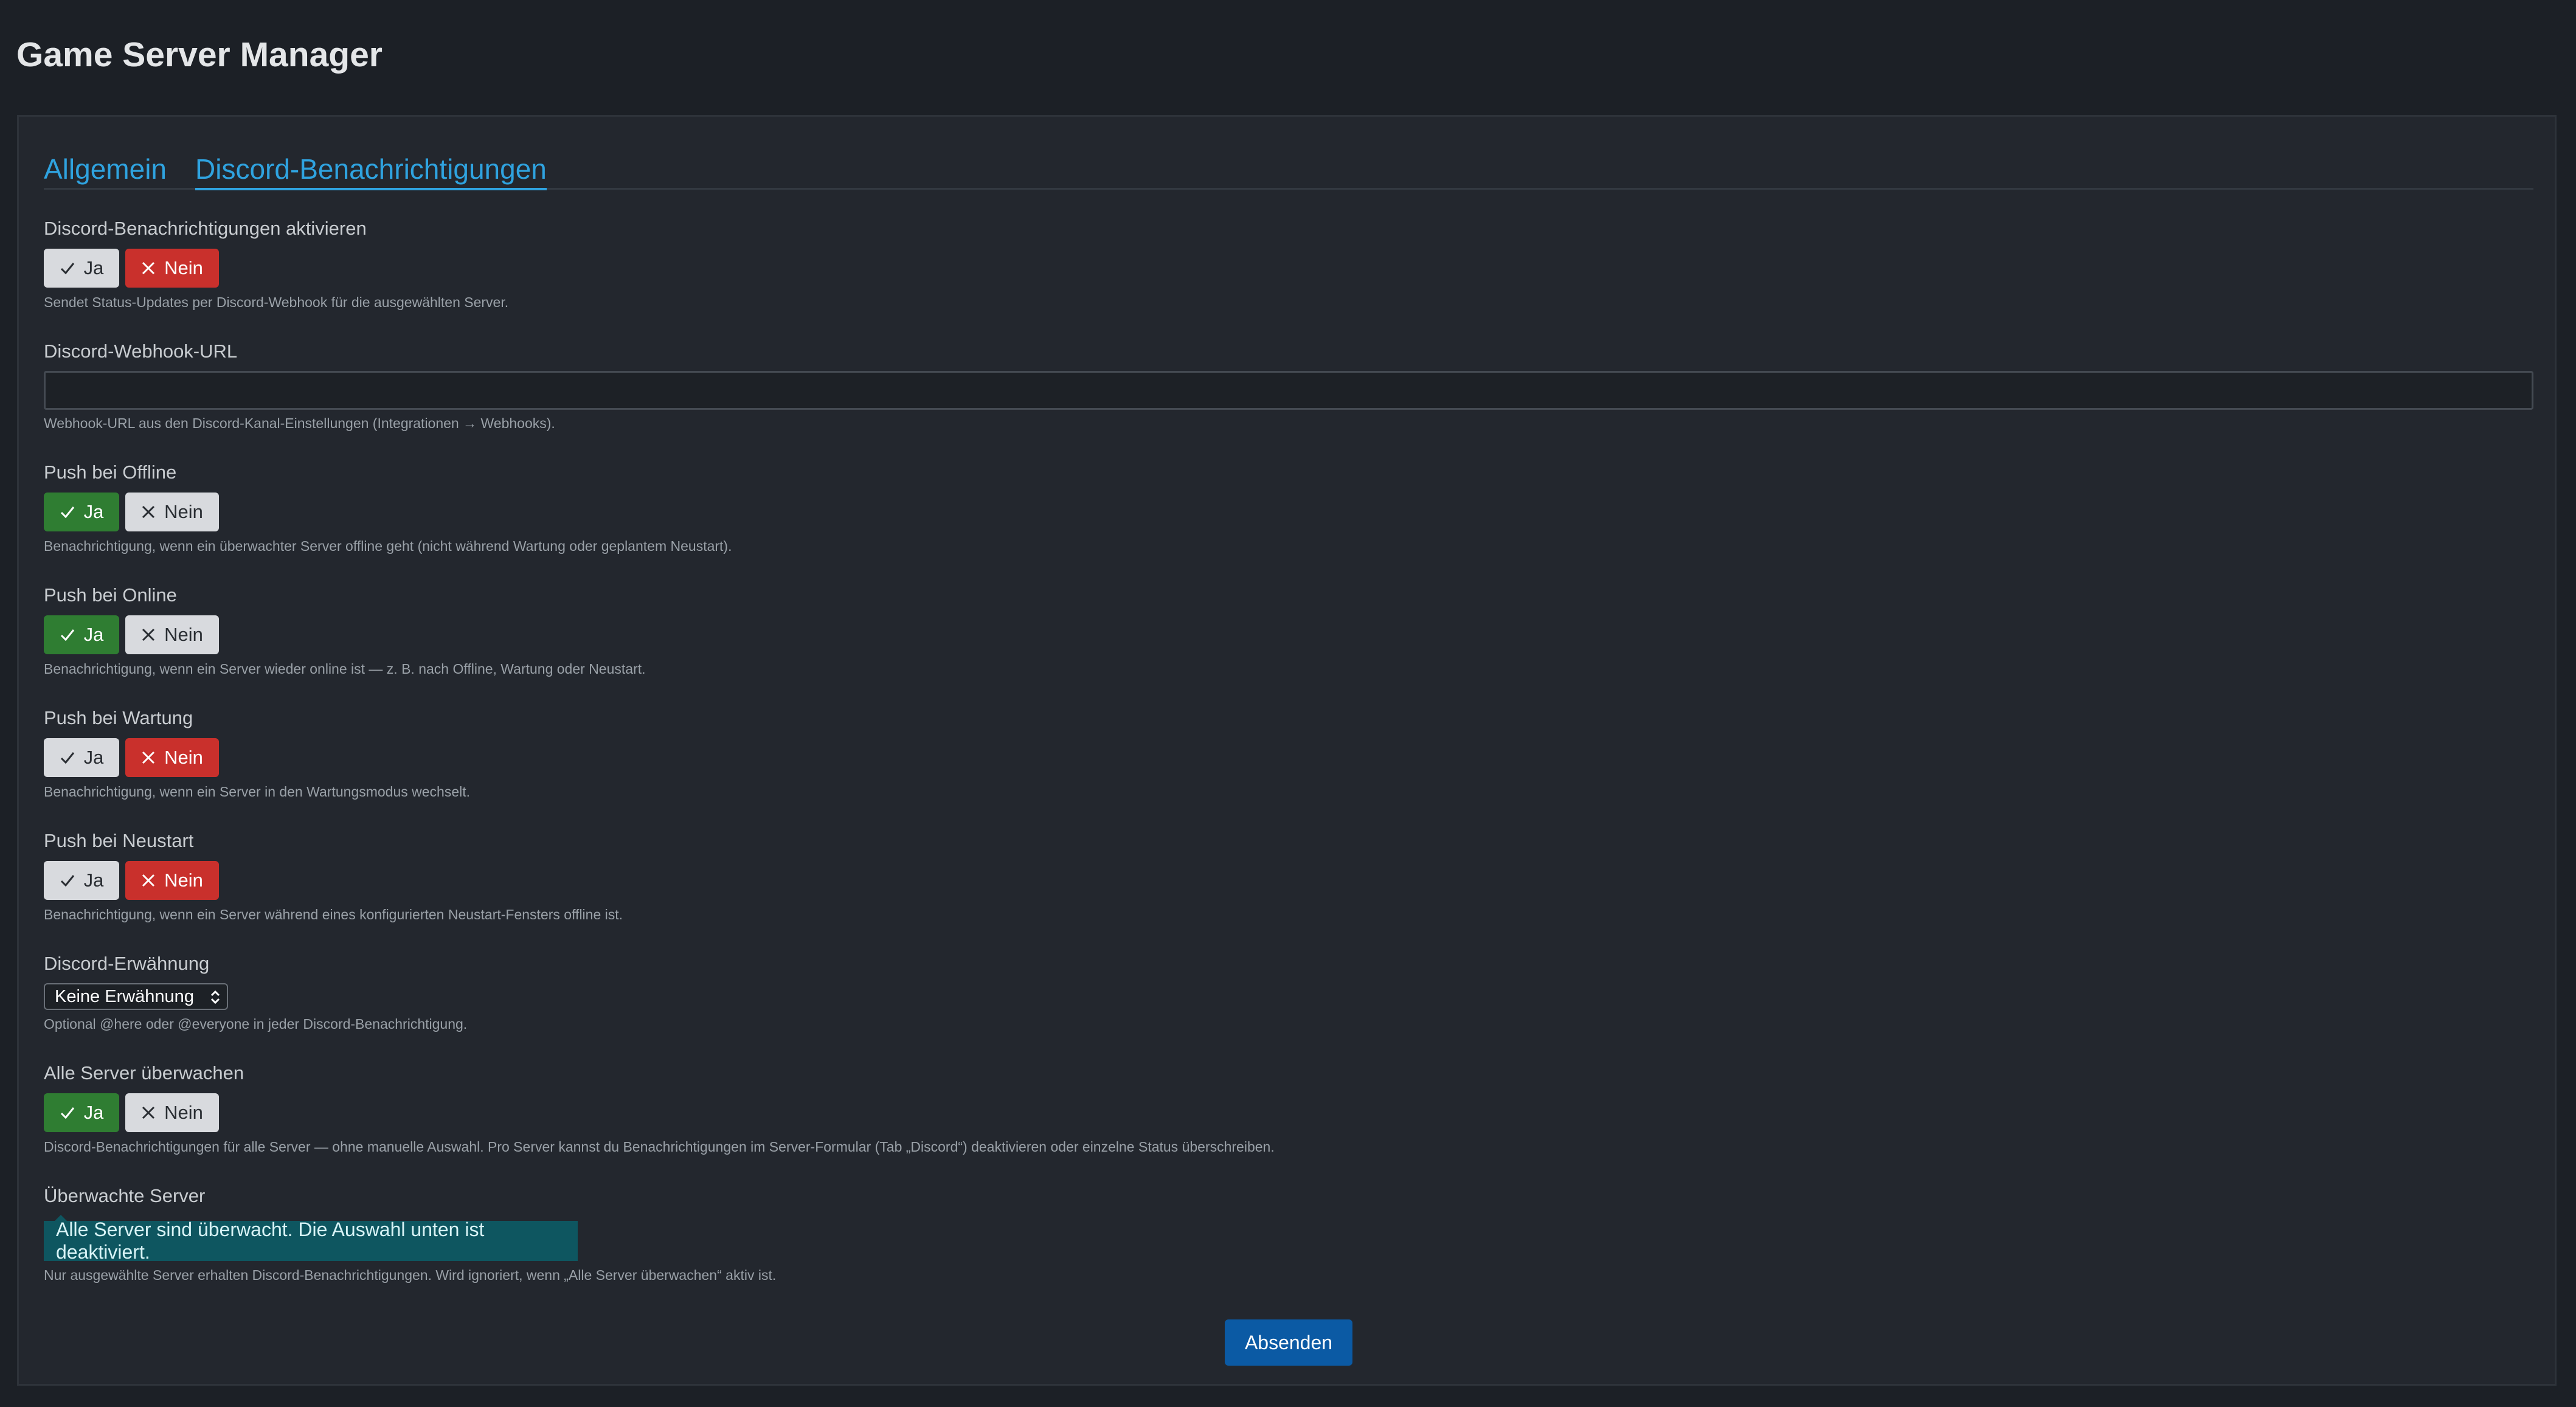 This screenshot has height=1407, width=2576. What do you see at coordinates (199, 54) in the screenshot?
I see `app-title: Game Server Manager` at bounding box center [199, 54].